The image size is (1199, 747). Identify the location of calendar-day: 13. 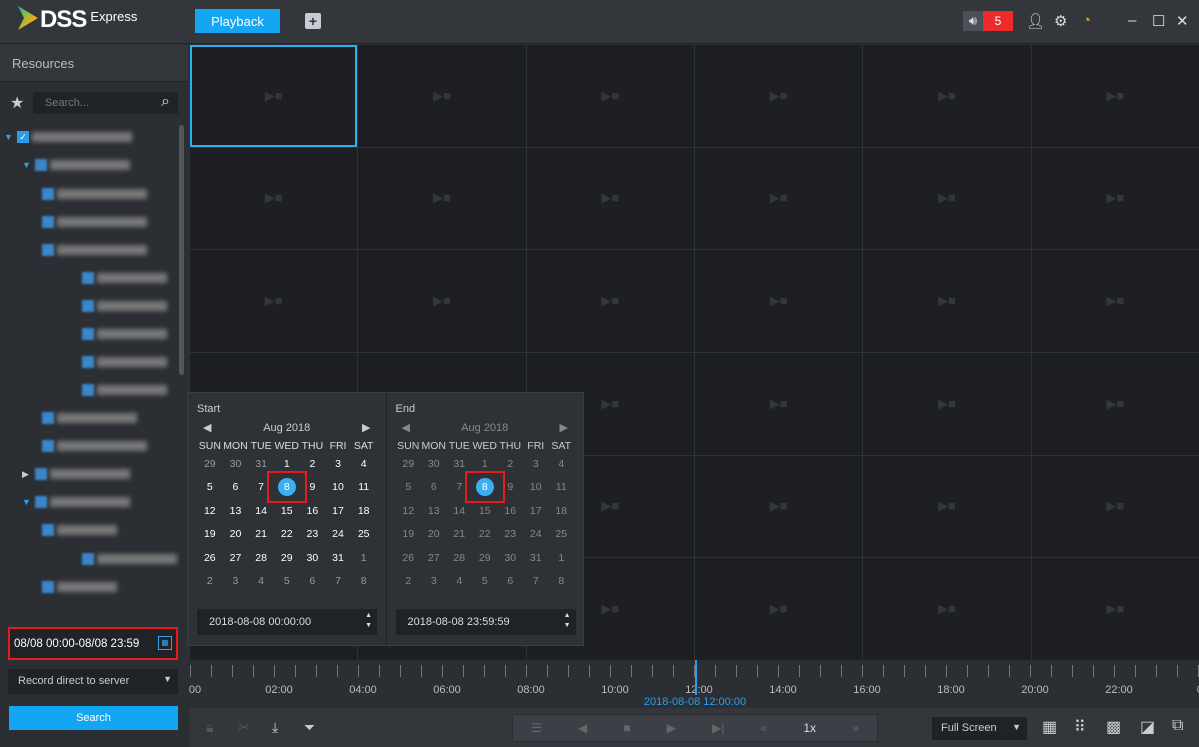
(236, 511).